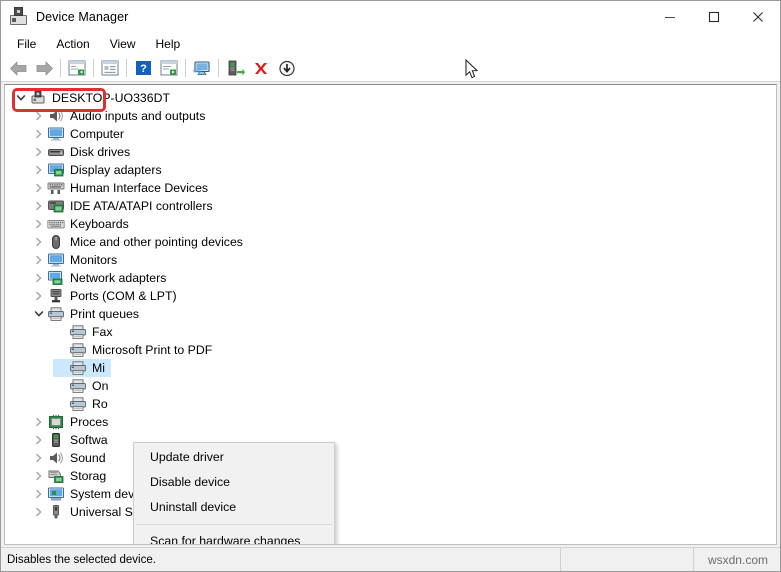  What do you see at coordinates (99, 224) in the screenshot?
I see `tree-item-label: Keyboards` at bounding box center [99, 224].